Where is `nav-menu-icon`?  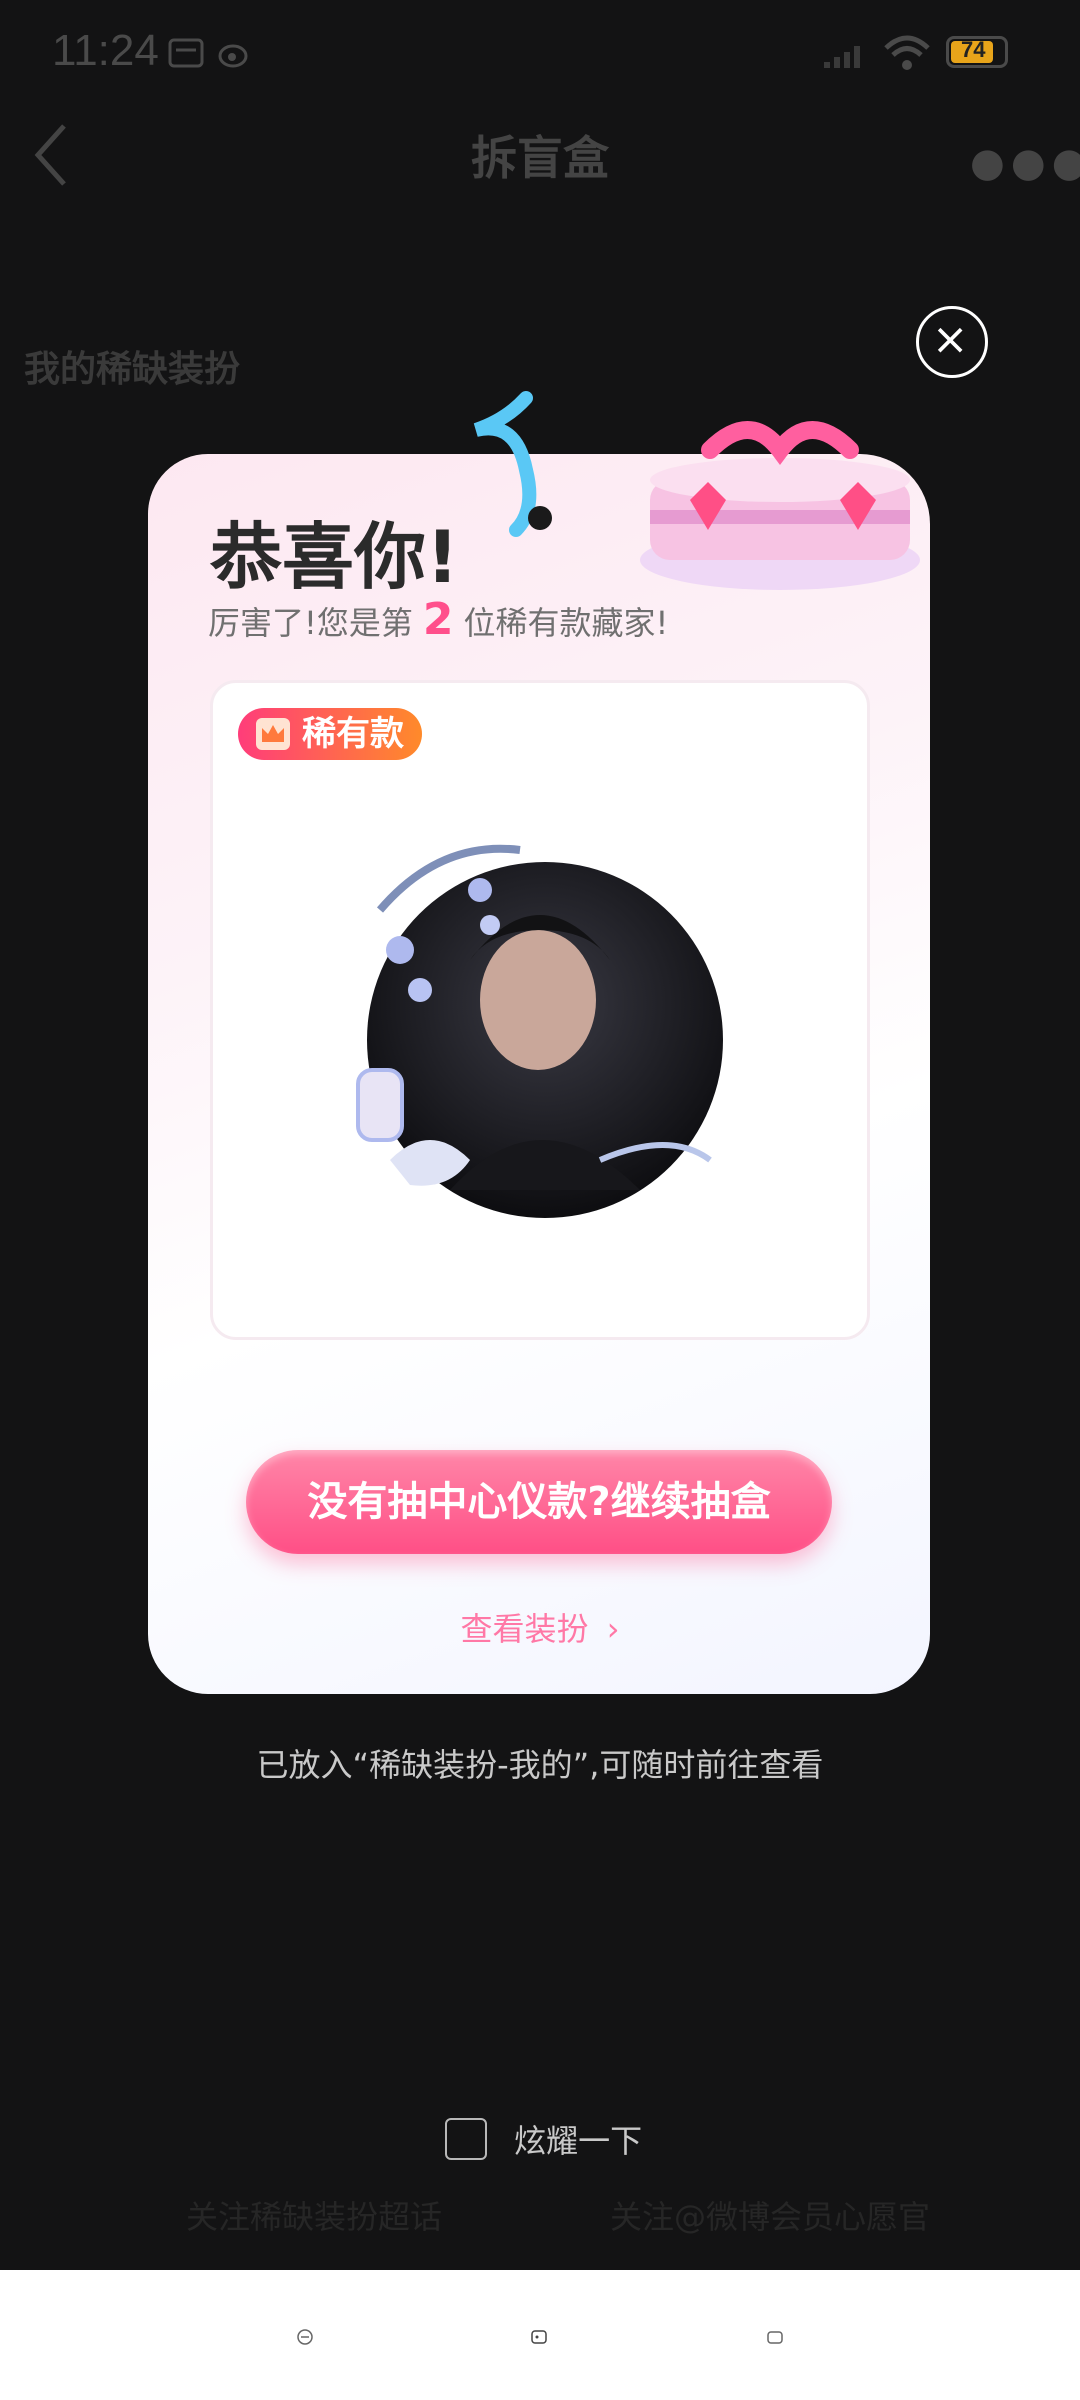 nav-menu-icon is located at coordinates (305, 2337).